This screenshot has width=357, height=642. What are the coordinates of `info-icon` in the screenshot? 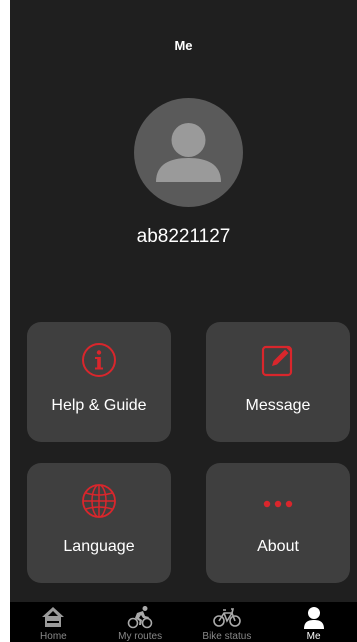 It's located at (99, 362).